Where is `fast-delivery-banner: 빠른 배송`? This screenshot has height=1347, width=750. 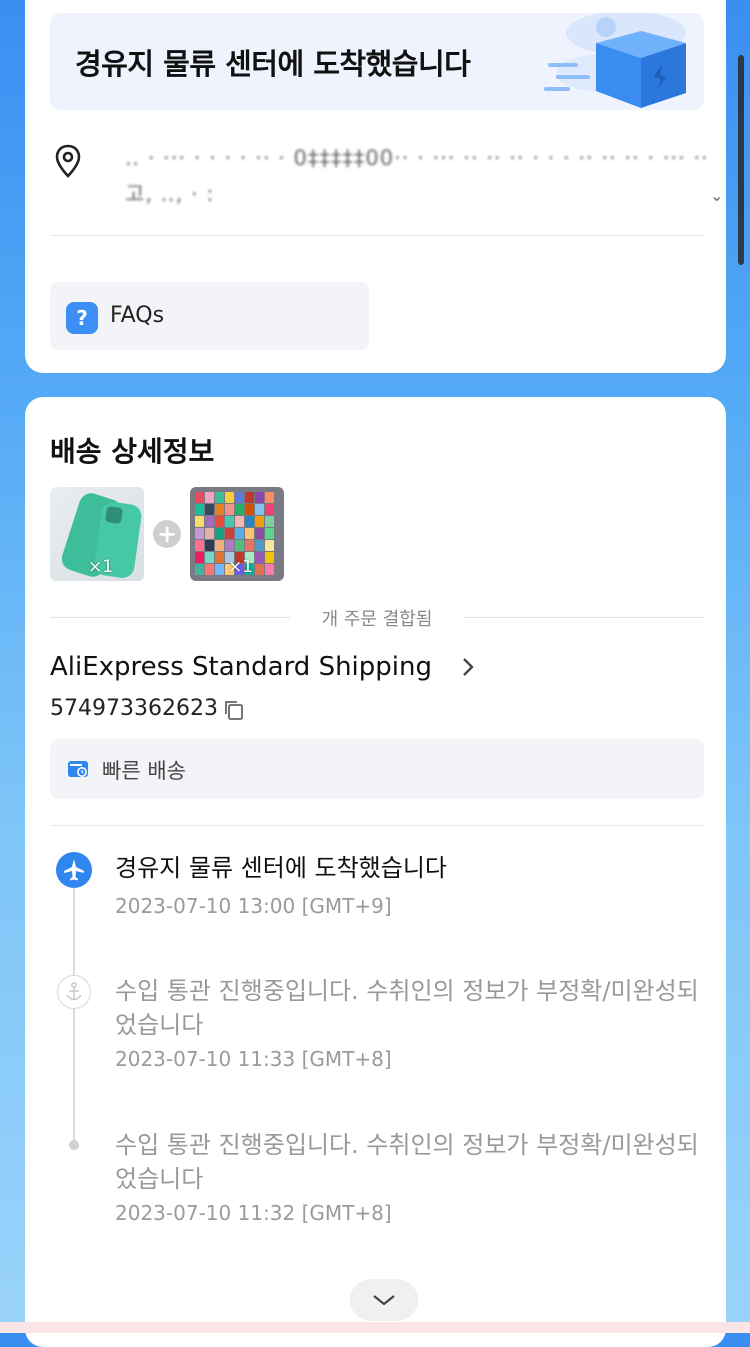
fast-delivery-banner: 빠른 배송 is located at coordinates (377, 769).